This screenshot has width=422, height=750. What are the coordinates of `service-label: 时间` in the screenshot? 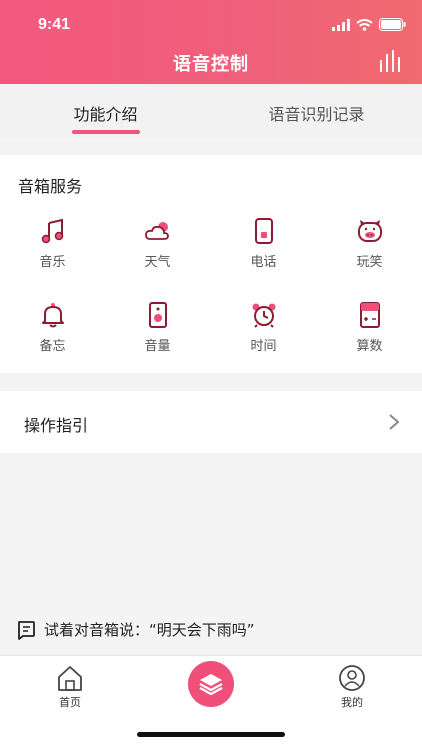 It's located at (263, 346).